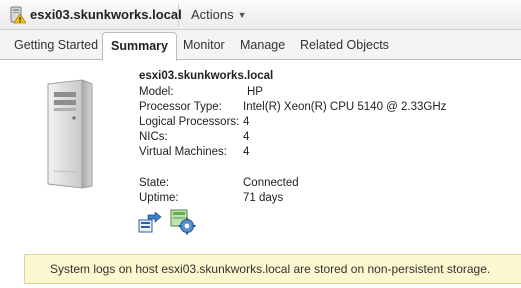  Describe the element at coordinates (18, 15) in the screenshot. I see `host-warning-icon` at that location.